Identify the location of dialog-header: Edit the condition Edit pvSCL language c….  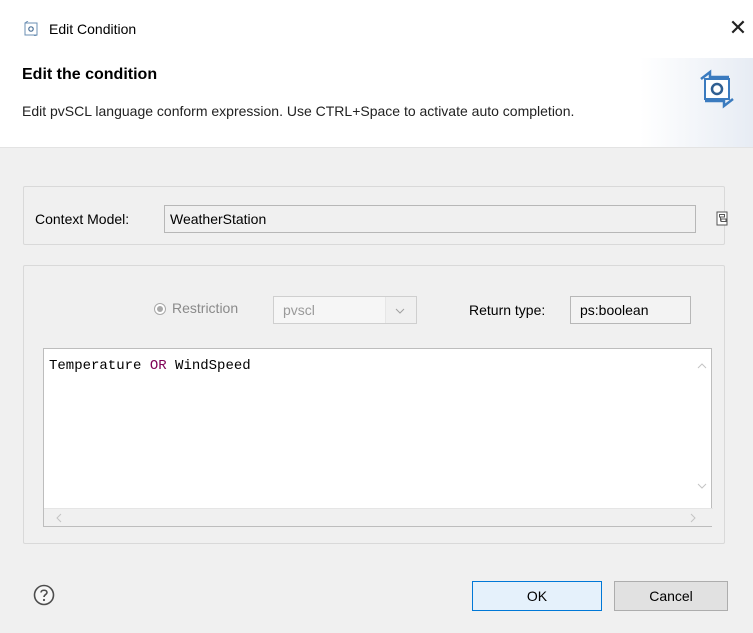
(376, 103).